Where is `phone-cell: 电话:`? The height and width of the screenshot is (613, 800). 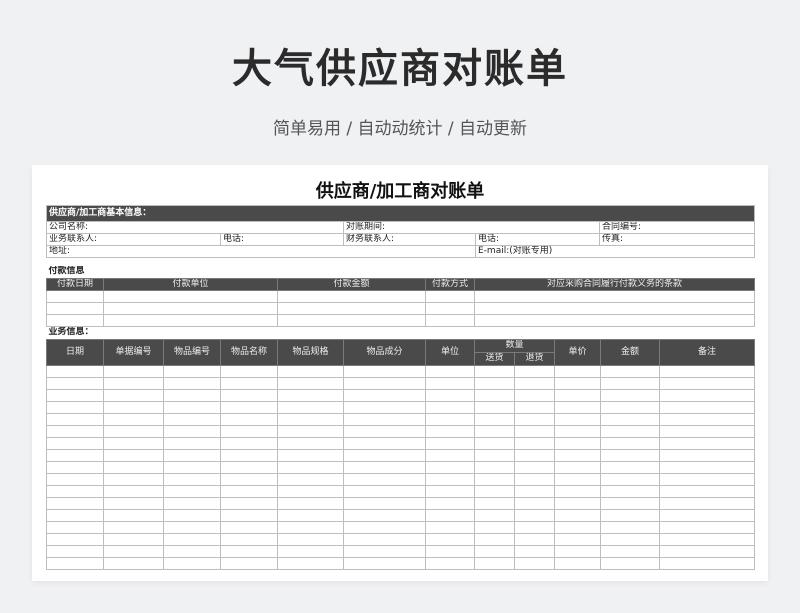
phone-cell: 电话: is located at coordinates (282, 239).